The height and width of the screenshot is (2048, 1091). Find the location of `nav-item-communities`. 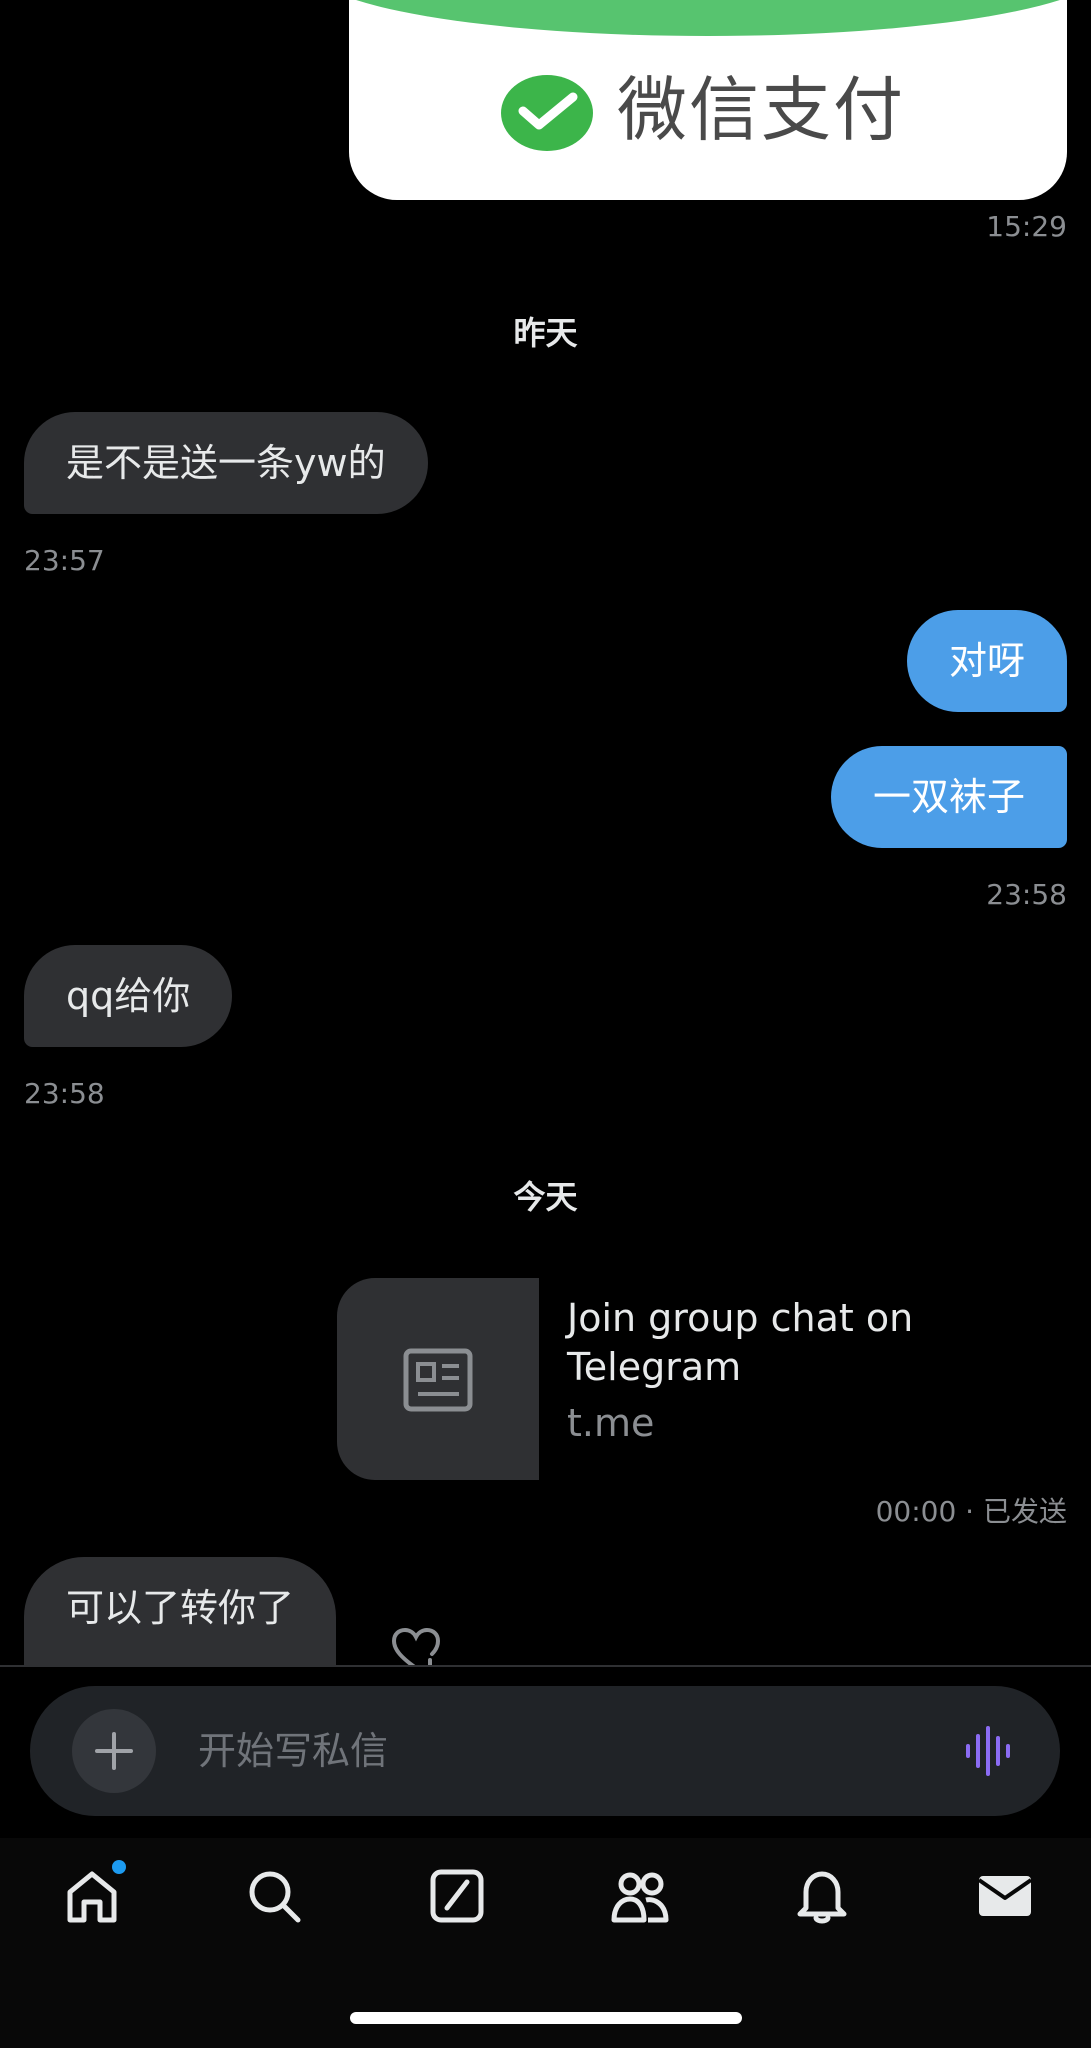

nav-item-communities is located at coordinates (640, 1896).